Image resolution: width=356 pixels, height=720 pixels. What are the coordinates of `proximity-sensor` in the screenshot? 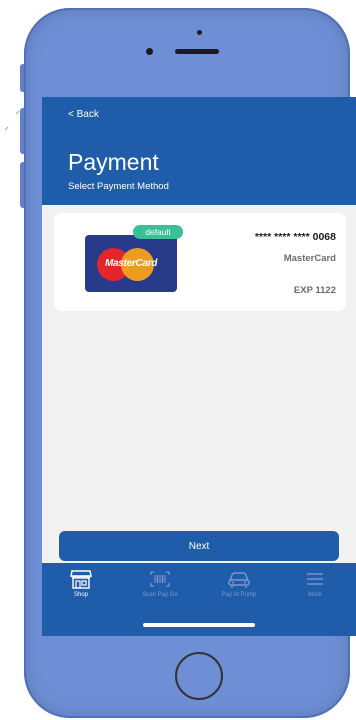 It's located at (199, 32).